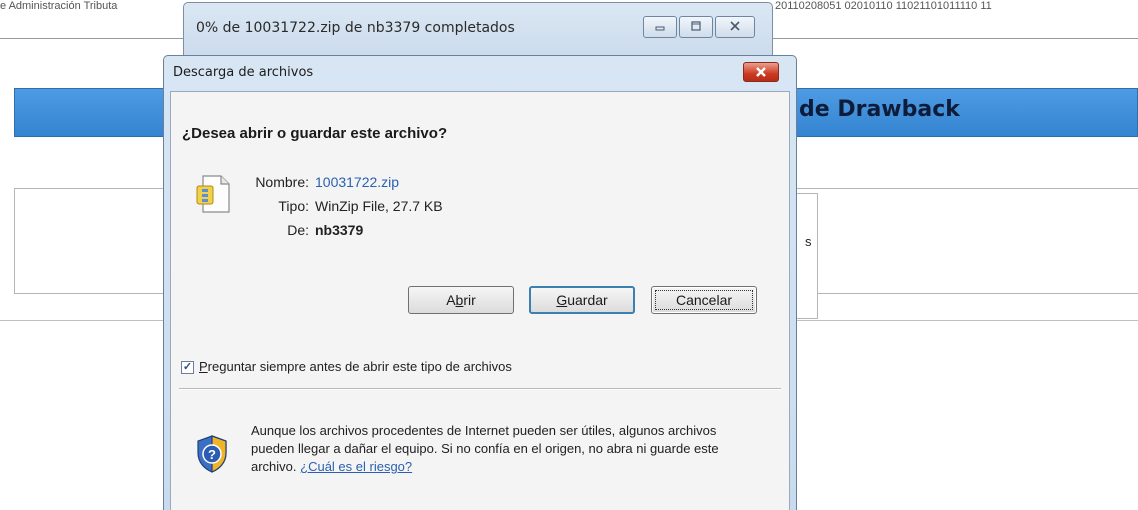 Image resolution: width=1138 pixels, height=510 pixels. Describe the element at coordinates (298, 230) in the screenshot. I see `from-label: De:` at that location.